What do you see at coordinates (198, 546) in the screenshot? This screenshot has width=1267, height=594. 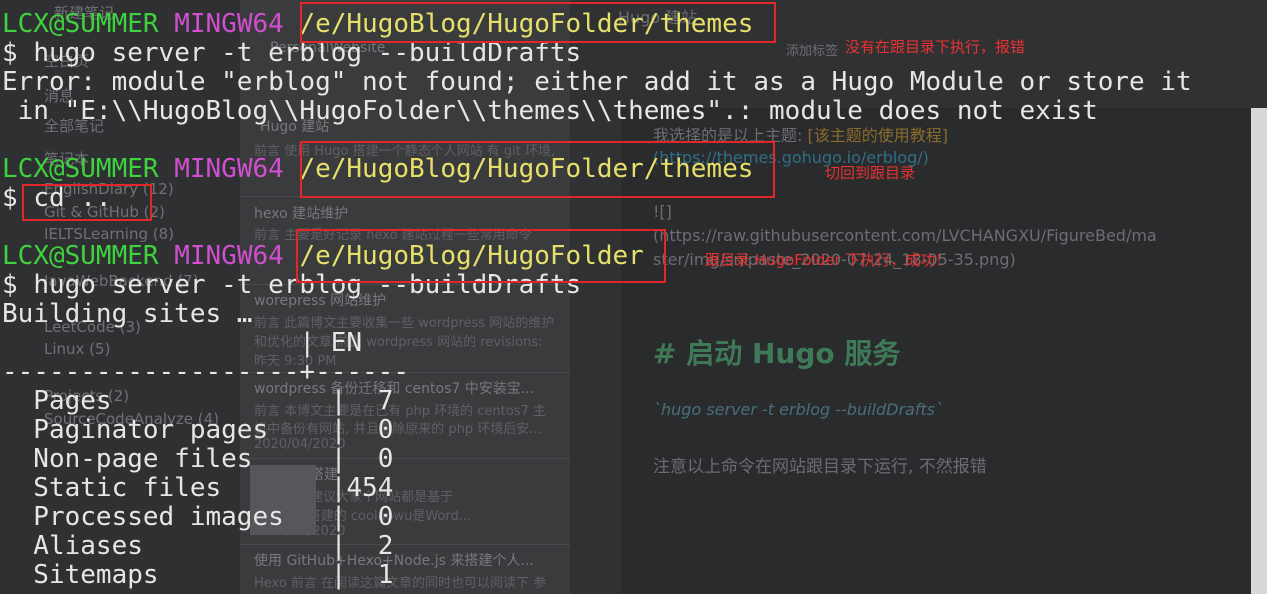 I see `stats-row: Aliases | 2` at bounding box center [198, 546].